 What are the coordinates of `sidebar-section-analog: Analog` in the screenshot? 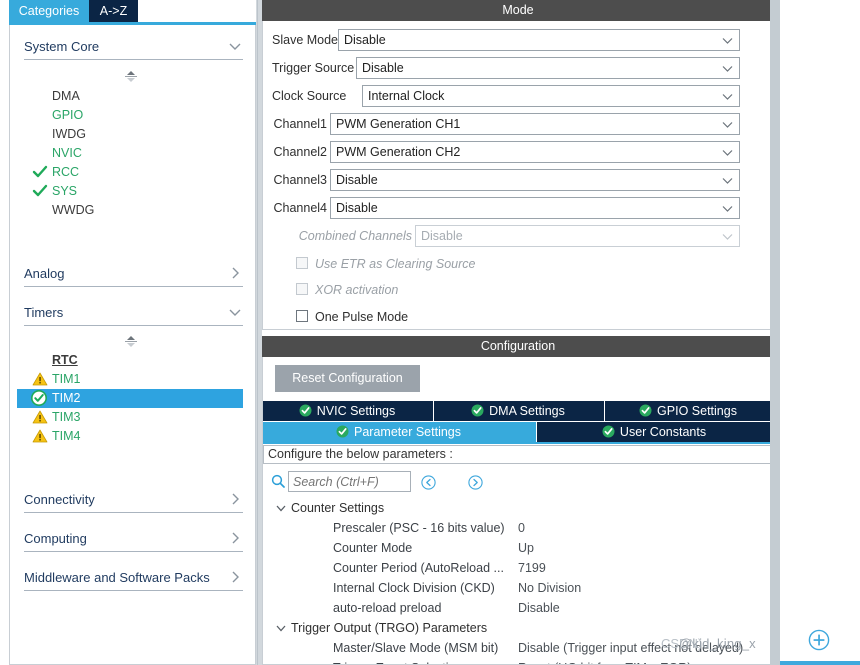 It's located at (133, 278).